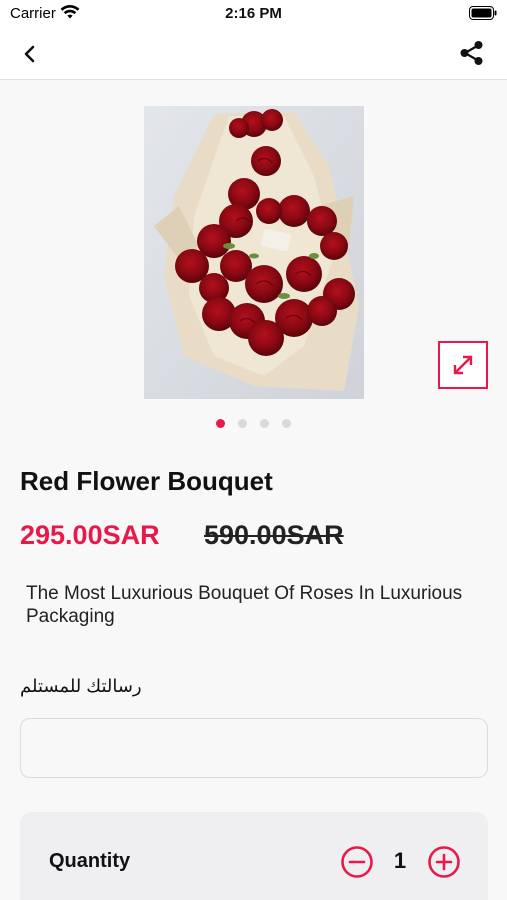 The height and width of the screenshot is (900, 507). What do you see at coordinates (30, 54) in the screenshot?
I see `chevron-left-icon` at bounding box center [30, 54].